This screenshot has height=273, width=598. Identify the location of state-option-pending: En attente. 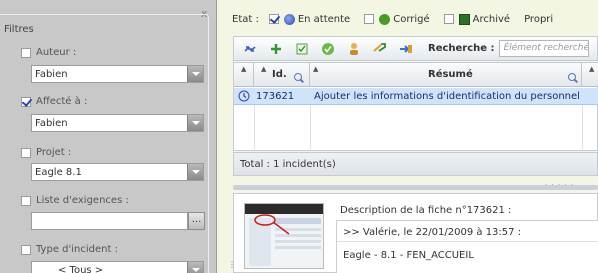
(309, 19).